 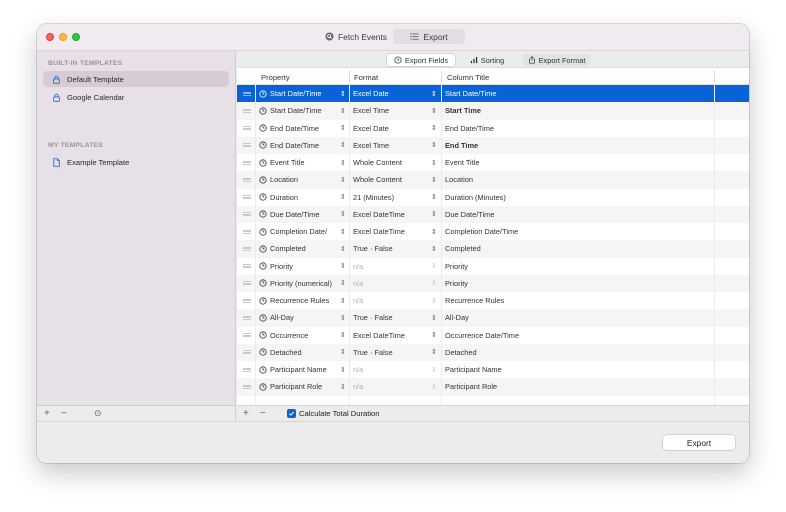 I want to click on sidebar-item-example-template: Example Template, so click(x=136, y=162).